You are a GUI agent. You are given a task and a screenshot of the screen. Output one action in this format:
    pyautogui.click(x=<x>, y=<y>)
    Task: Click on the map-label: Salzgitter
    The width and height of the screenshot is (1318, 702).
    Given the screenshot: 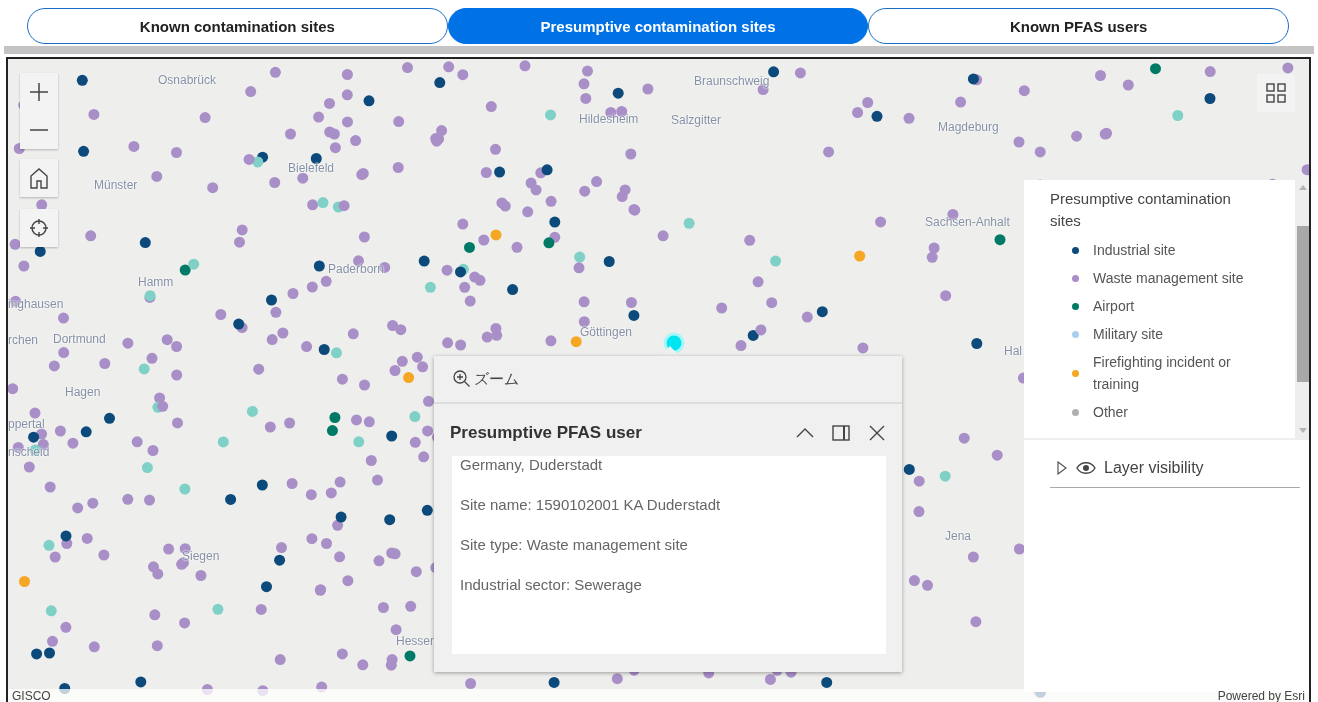 What is the action you would take?
    pyautogui.click(x=696, y=120)
    